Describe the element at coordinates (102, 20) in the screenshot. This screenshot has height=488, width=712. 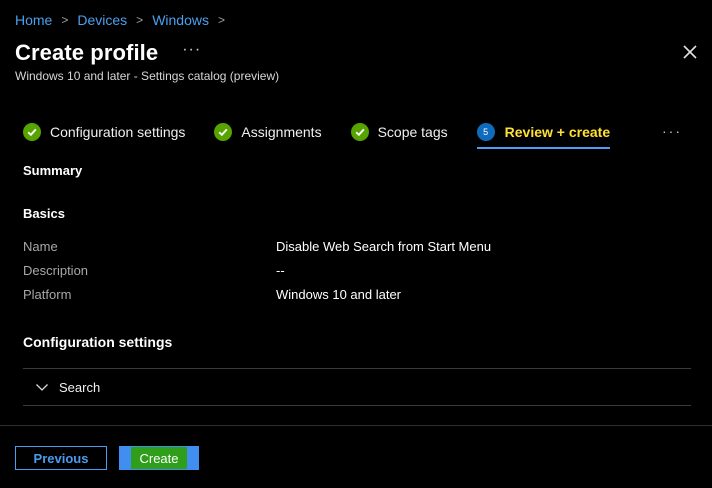
I see `breadcrumb-devices: Devices` at that location.